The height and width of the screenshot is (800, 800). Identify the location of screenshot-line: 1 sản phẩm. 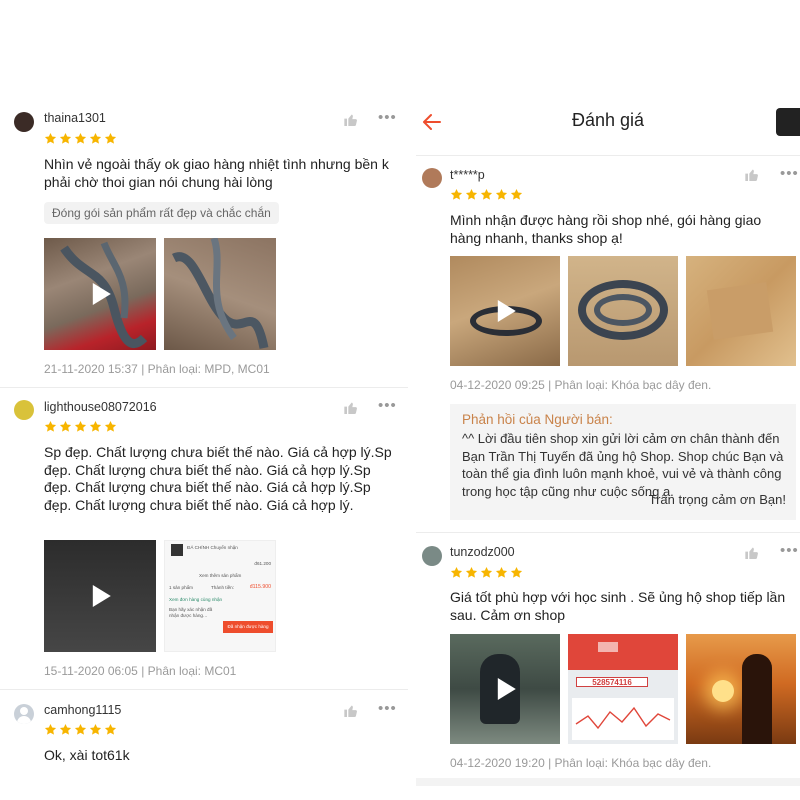
(181, 587).